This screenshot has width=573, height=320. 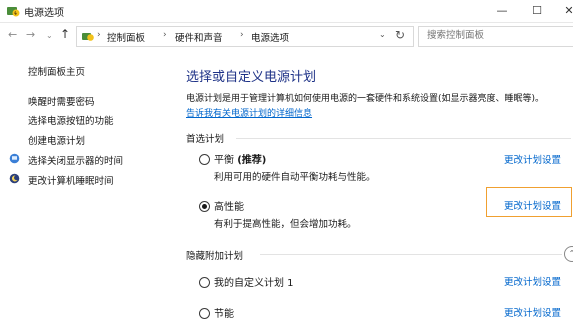 What do you see at coordinates (75, 160) in the screenshot?
I see `sidebar-item-display-off: 选择关闭显示器的时间` at bounding box center [75, 160].